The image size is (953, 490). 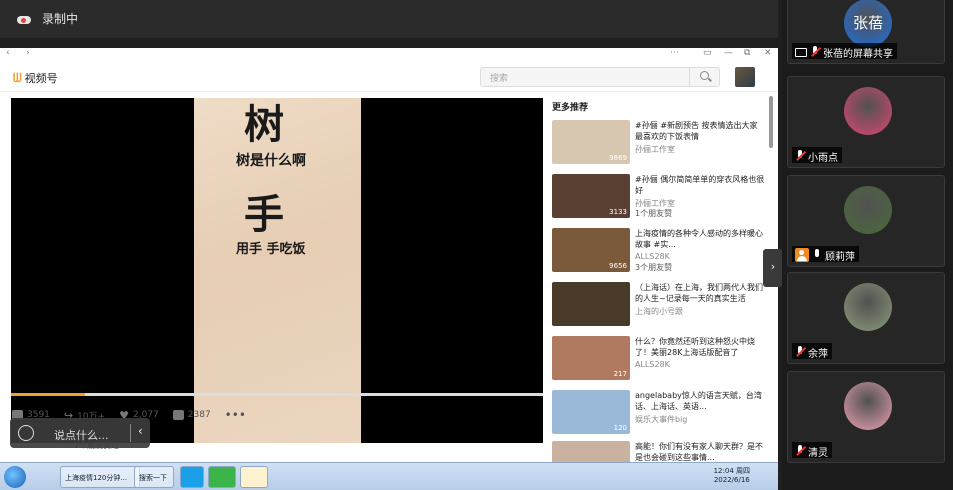 I want to click on video-text-3: 手, so click(x=264, y=215).